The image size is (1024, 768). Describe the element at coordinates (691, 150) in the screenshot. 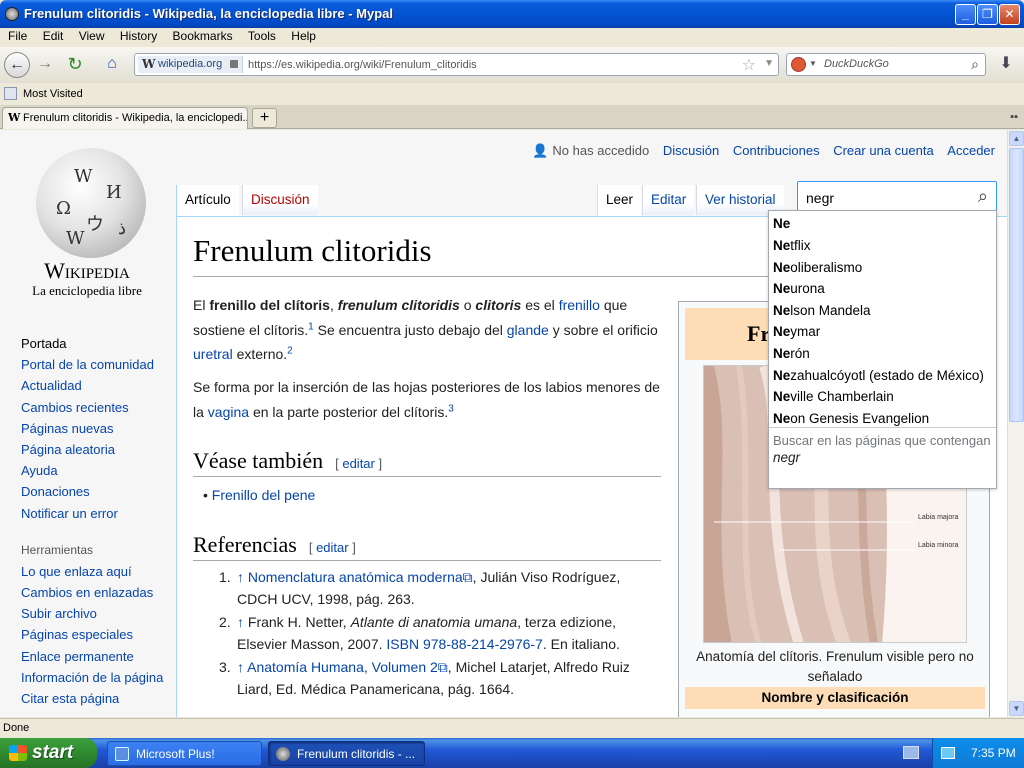

I see `personal-talk-link: Discusión` at that location.